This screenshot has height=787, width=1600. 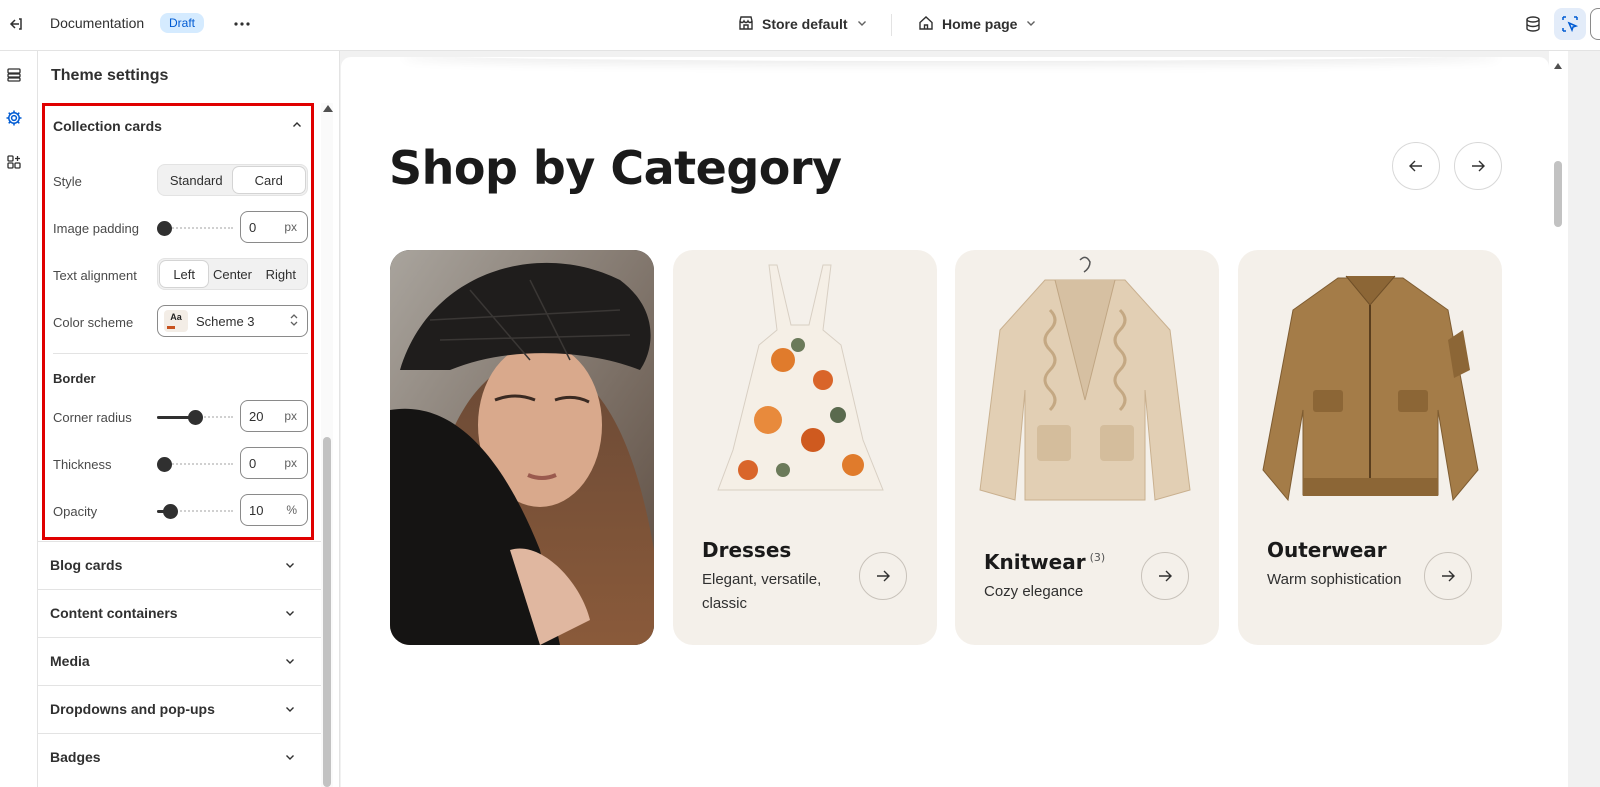 I want to click on color-scheme-select: Aa Scheme 3, so click(x=232, y=321).